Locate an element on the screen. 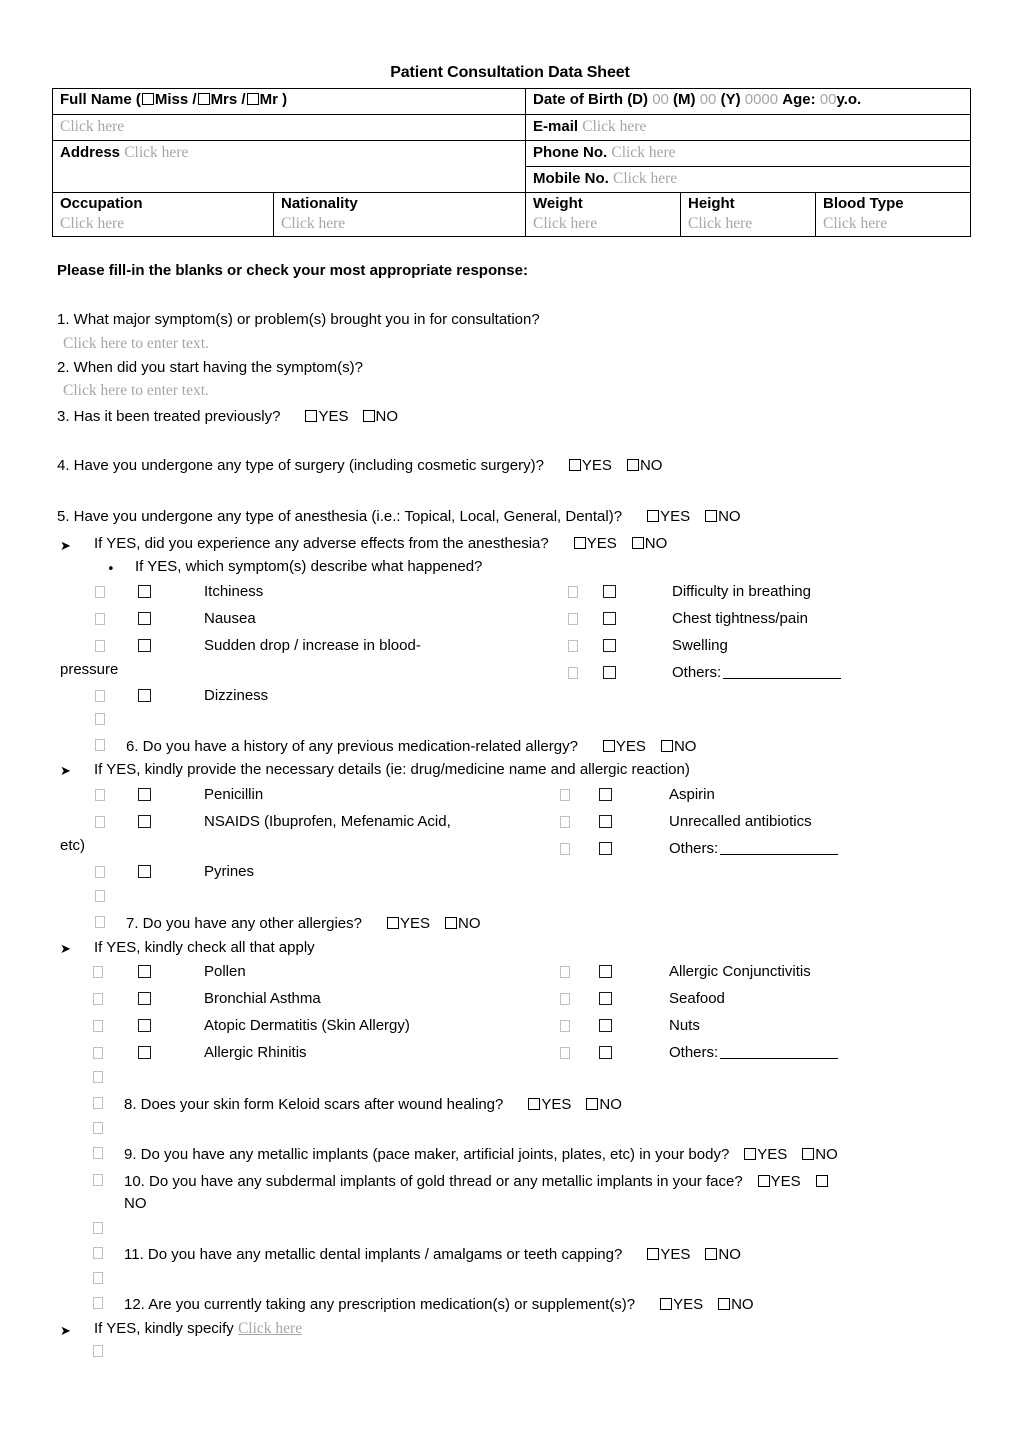 This screenshot has height=1443, width=1020. phone-input: Click here is located at coordinates (643, 152).